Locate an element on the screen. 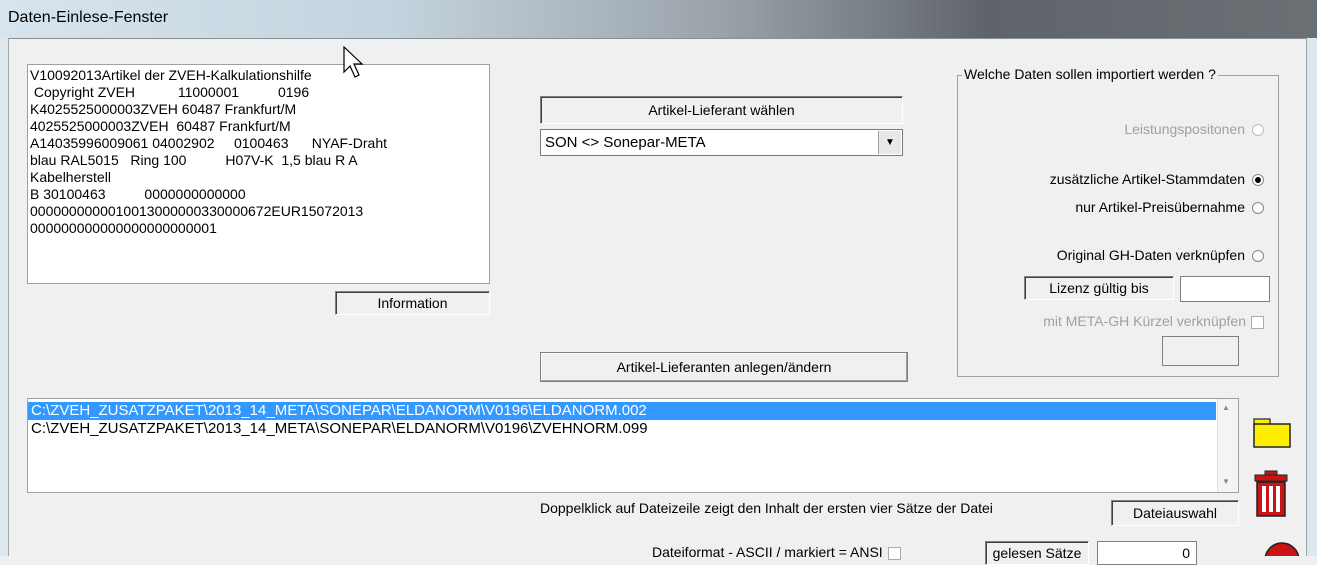  license-date-field is located at coordinates (1225, 289).